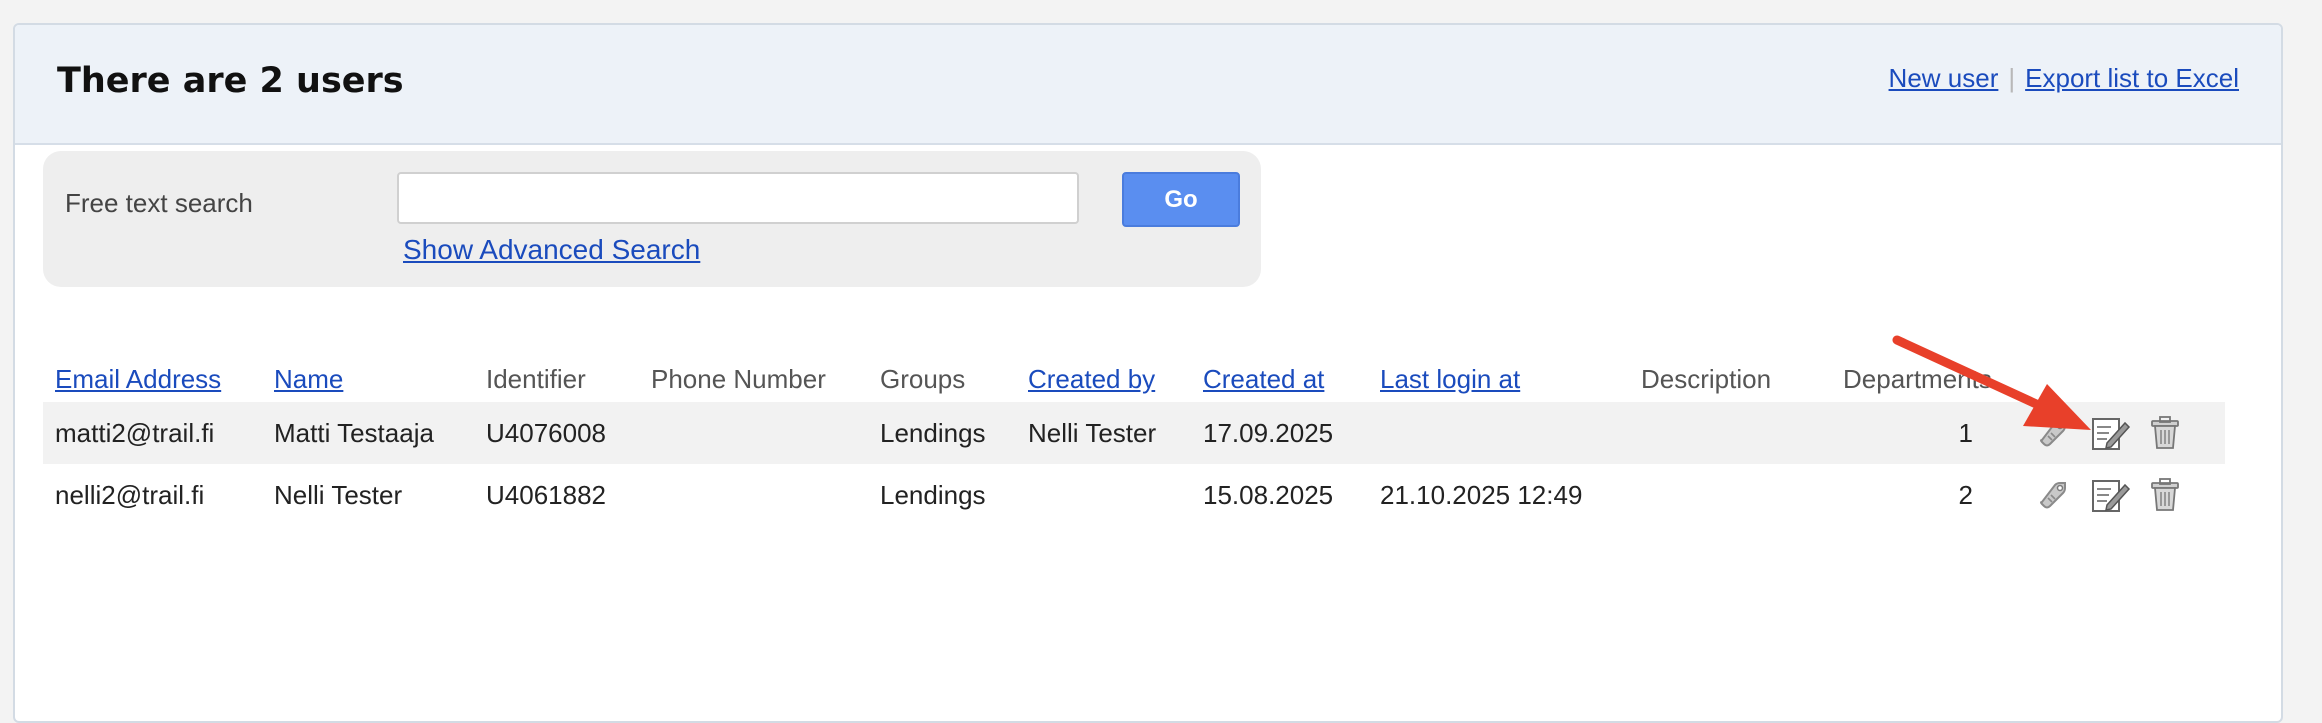  I want to click on cell-actions, so click(2105, 495).